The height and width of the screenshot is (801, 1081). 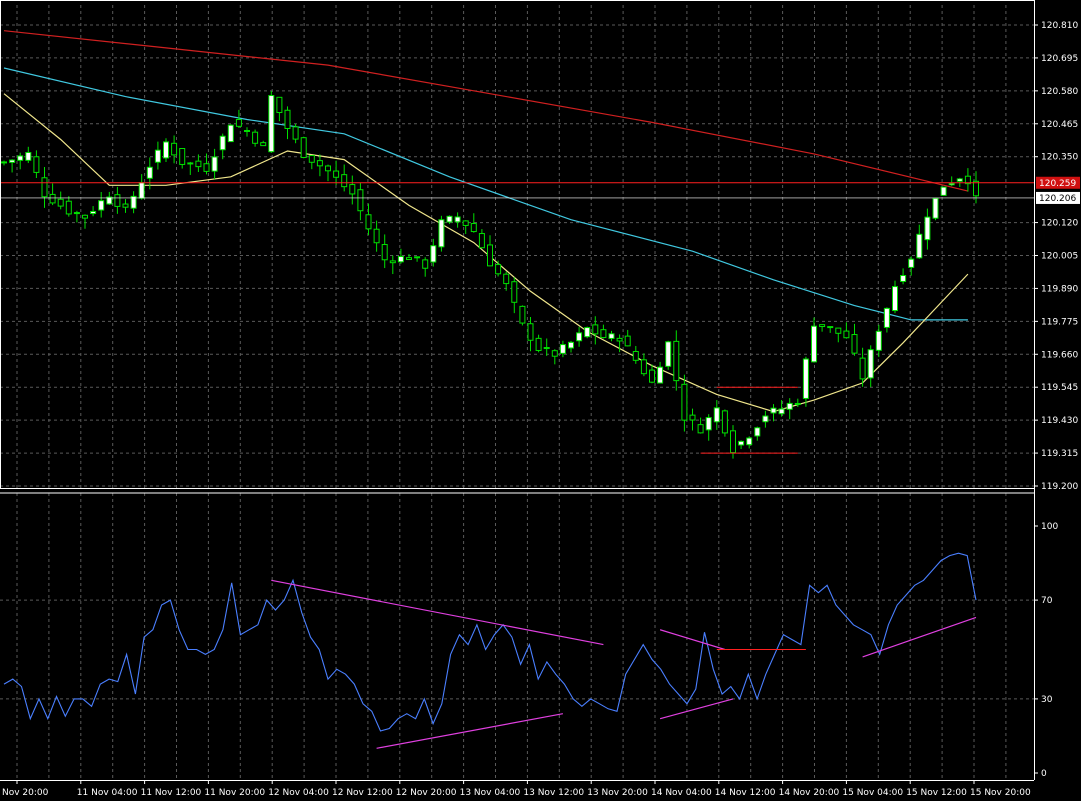 I want to click on price-tick-label: 119.660, so click(x=1059, y=355).